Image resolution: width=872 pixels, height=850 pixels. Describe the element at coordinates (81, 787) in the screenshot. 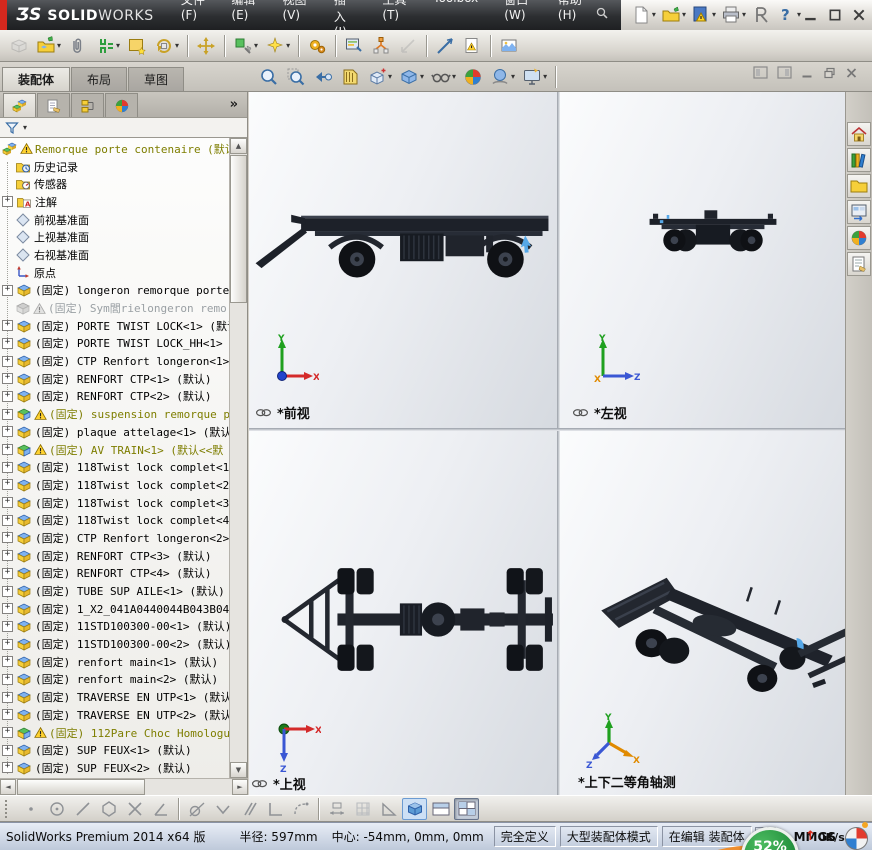

I see `horizontal-scroll-thumb` at that location.